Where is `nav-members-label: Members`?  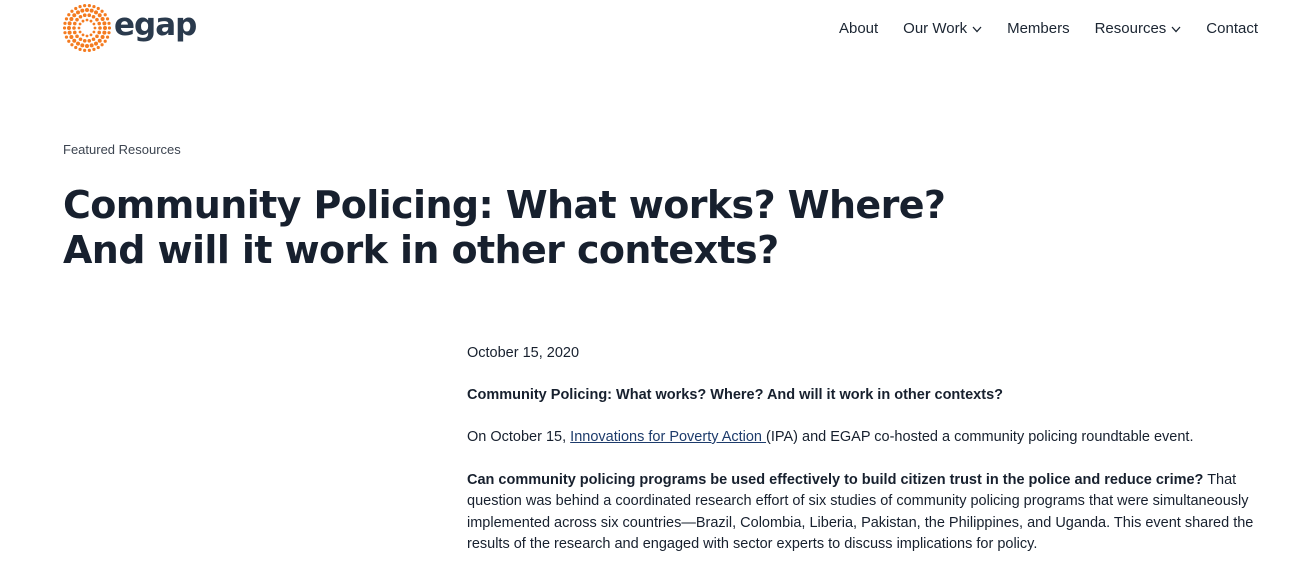 nav-members-label: Members is located at coordinates (1038, 28).